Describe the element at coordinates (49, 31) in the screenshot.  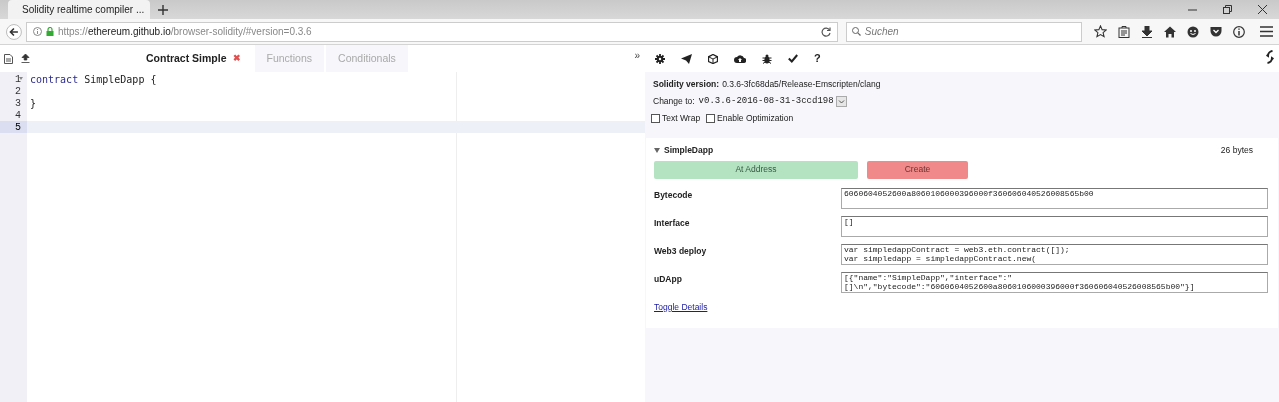
I see `padlock-icon` at that location.